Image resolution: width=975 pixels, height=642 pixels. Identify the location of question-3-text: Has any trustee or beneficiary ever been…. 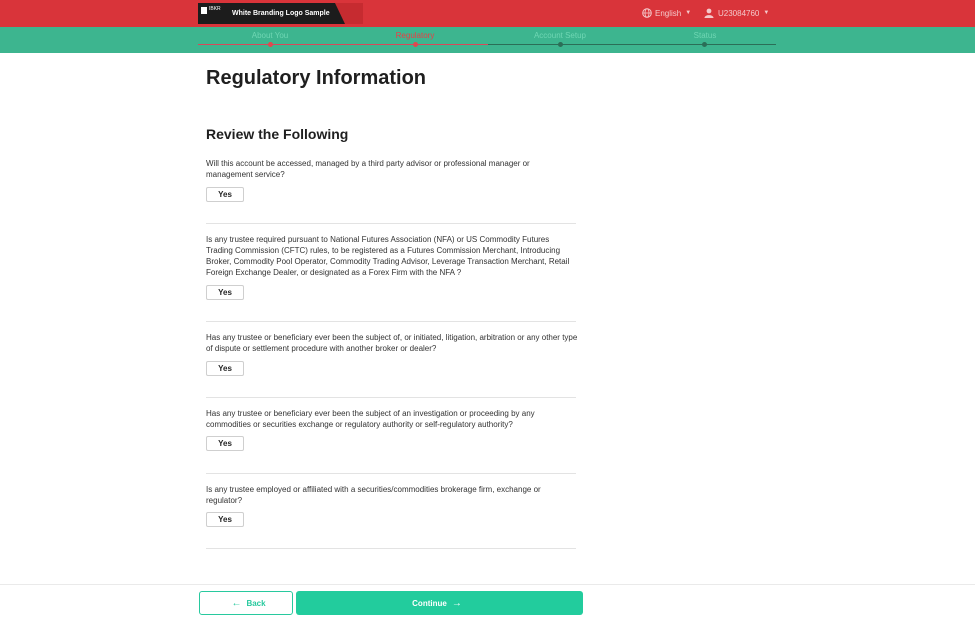
(392, 343).